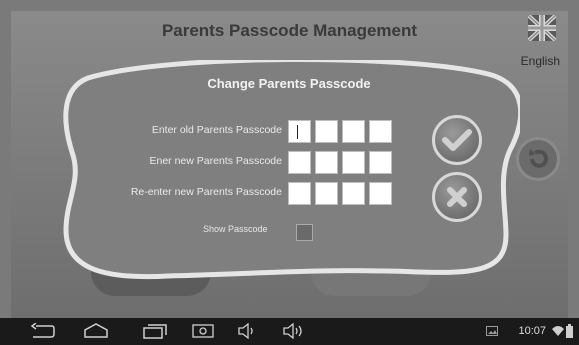 Image resolution: width=579 pixels, height=345 pixels. Describe the element at coordinates (235, 229) in the screenshot. I see `show-passcode-label: Show Passcode` at that location.